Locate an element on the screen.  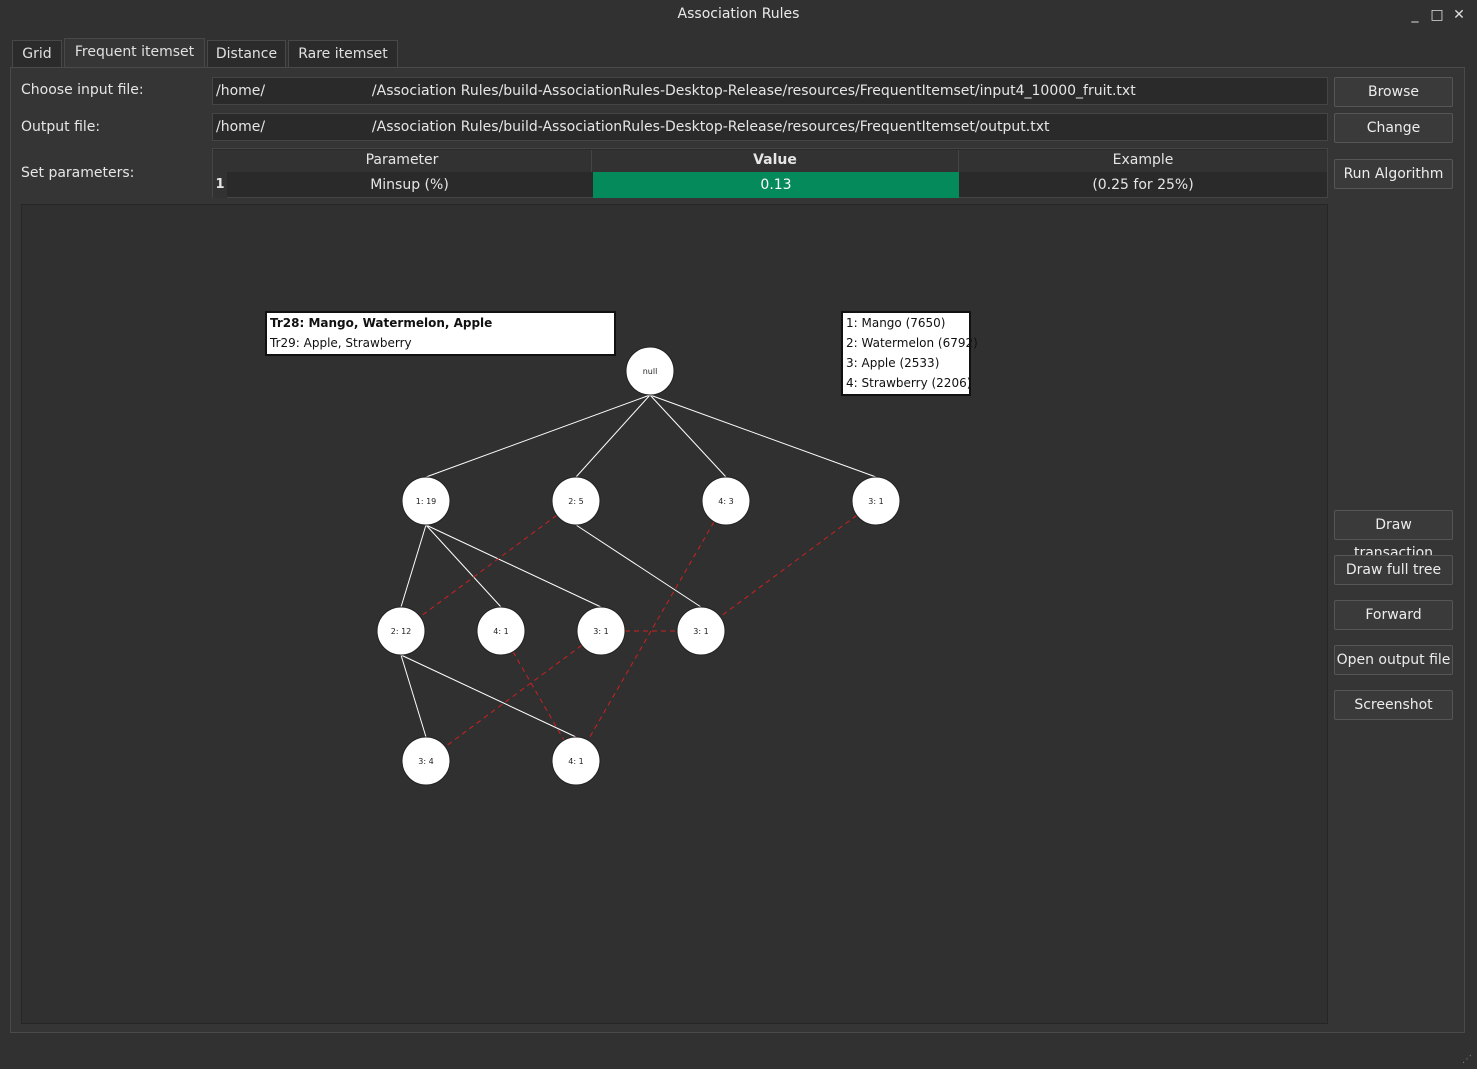
node-label: 2: 5 is located at coordinates (575, 501).